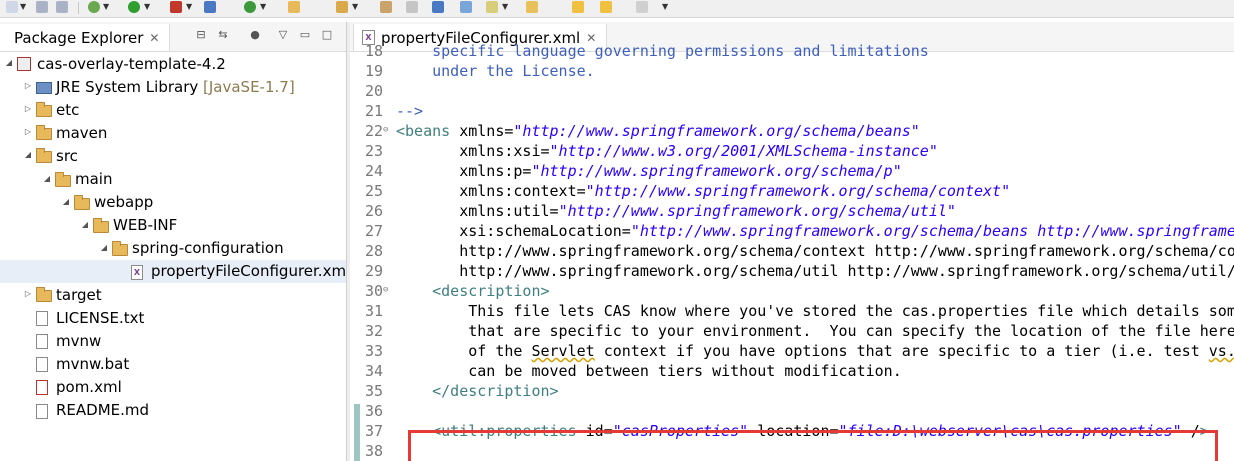 The width and height of the screenshot is (1234, 461). I want to click on tree-item: ◢ webapp, so click(173, 202).